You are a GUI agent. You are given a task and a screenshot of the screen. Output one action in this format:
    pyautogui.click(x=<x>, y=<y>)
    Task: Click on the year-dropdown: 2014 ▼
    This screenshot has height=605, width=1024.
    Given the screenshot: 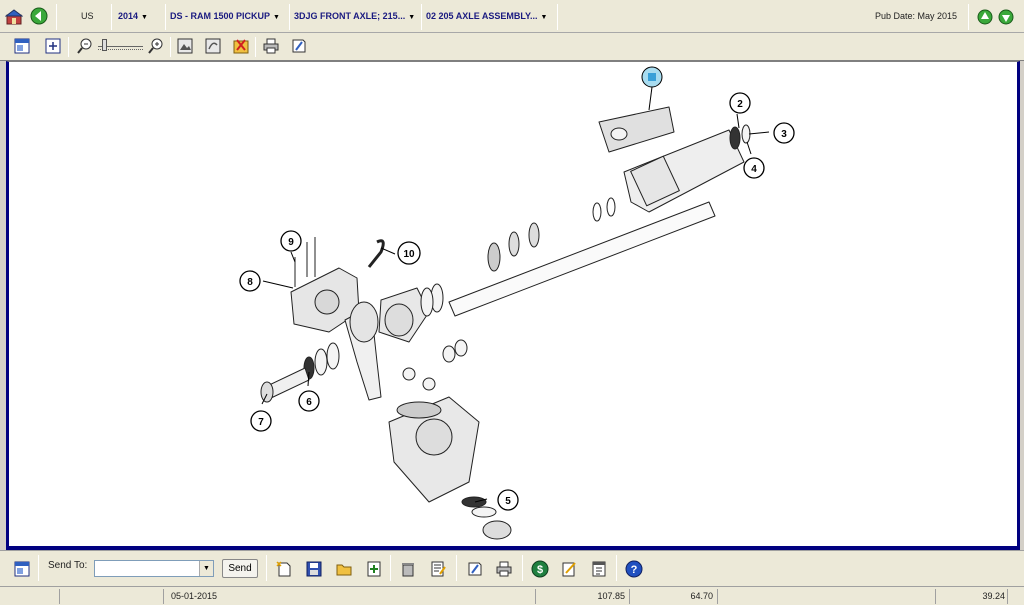 What is the action you would take?
    pyautogui.click(x=133, y=16)
    